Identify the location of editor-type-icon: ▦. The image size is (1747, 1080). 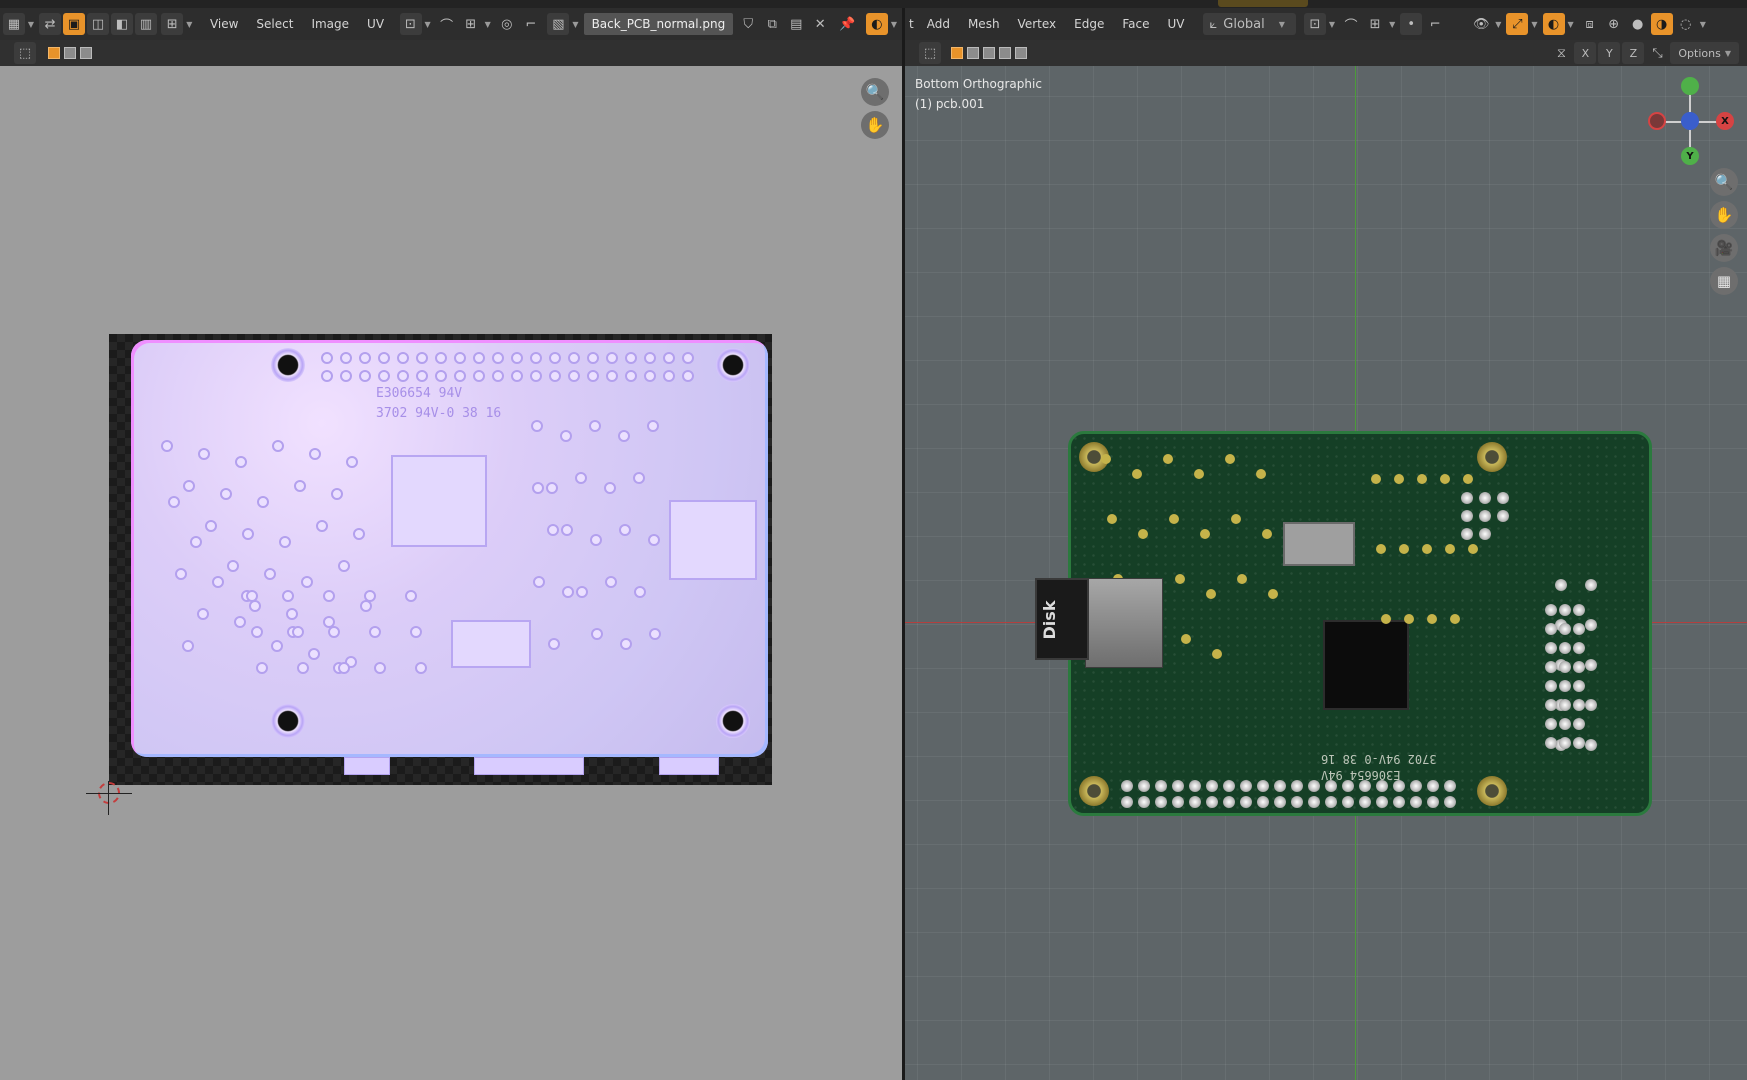
(13, 24).